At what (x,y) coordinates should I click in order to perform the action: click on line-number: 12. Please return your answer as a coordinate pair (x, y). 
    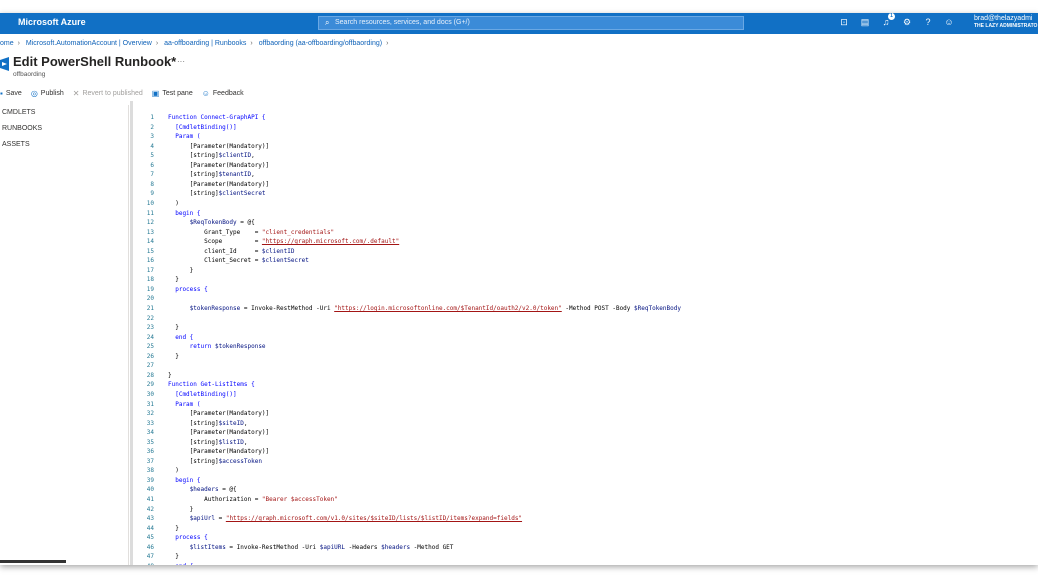
    Looking at the image, I should click on (150, 223).